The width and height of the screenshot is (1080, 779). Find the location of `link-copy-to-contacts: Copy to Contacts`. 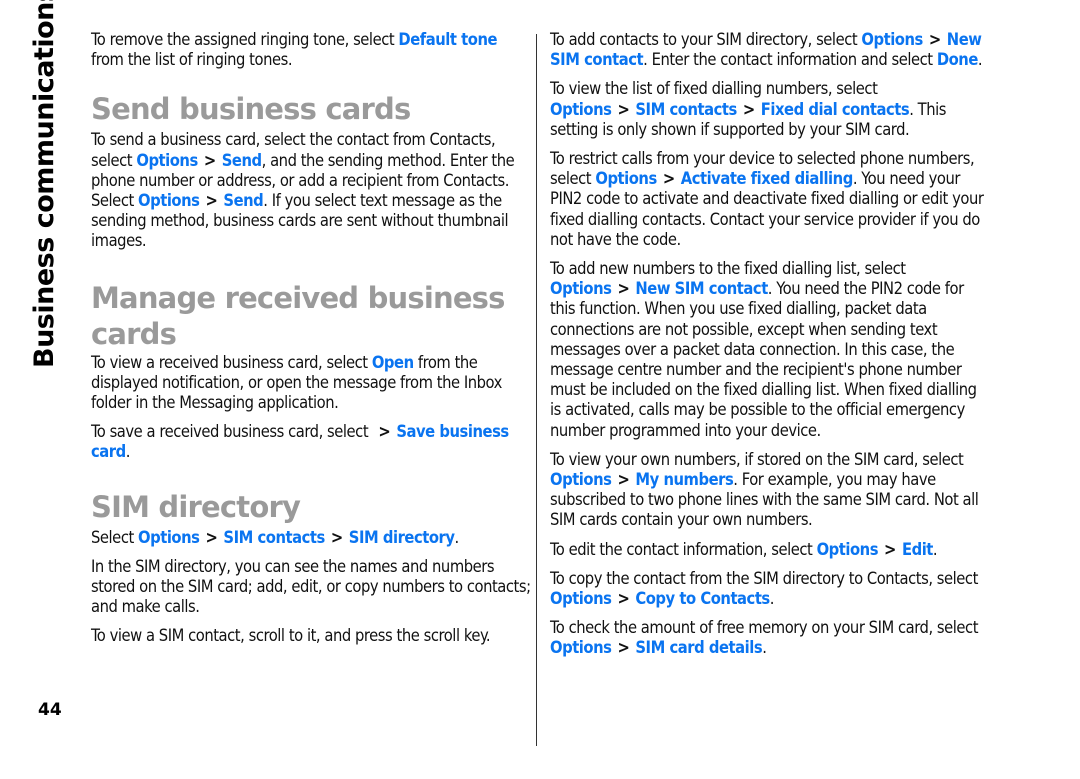

link-copy-to-contacts: Copy to Contacts is located at coordinates (702, 598).